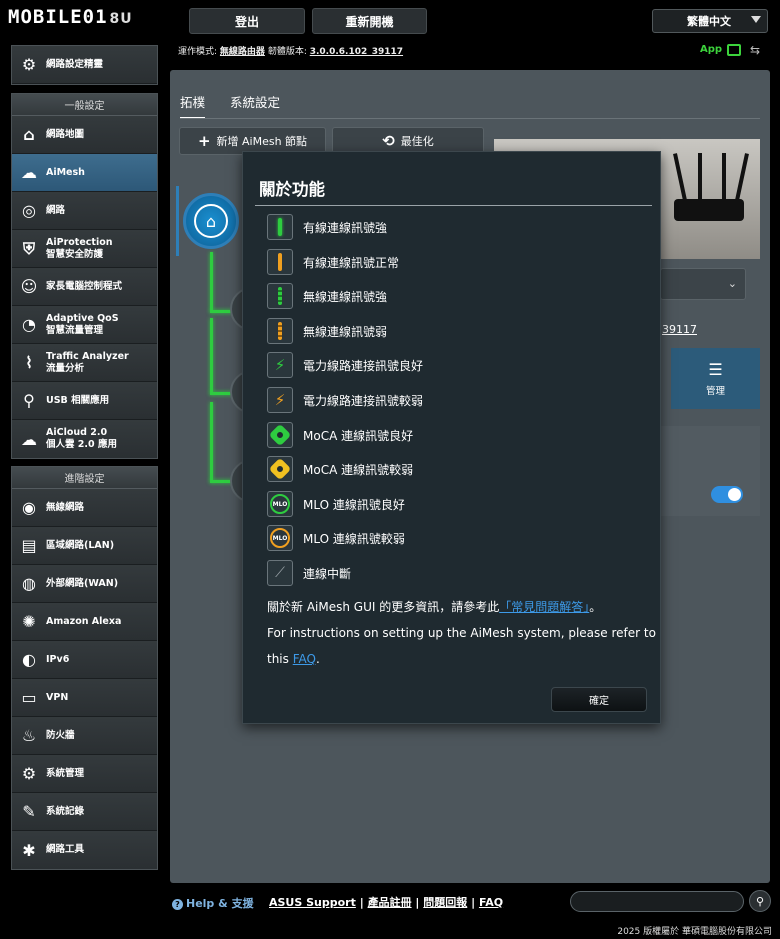 The height and width of the screenshot is (939, 780). What do you see at coordinates (280, 504) in the screenshot?
I see `mlo-good-icon: MLO` at bounding box center [280, 504].